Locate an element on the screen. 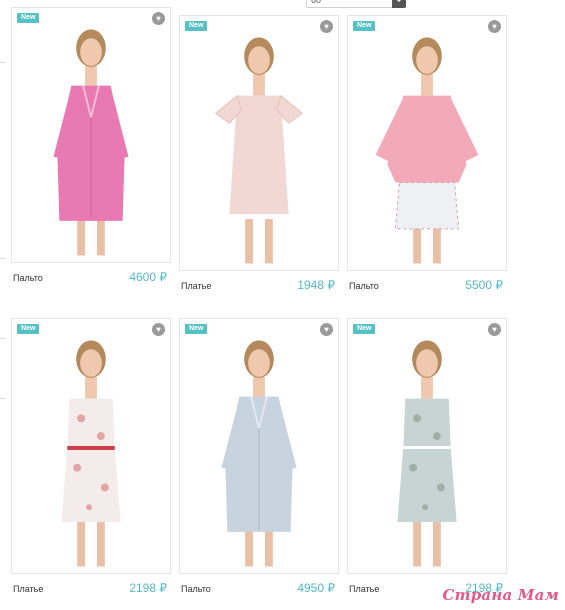  product-price: 2198 ₽ is located at coordinates (148, 588).